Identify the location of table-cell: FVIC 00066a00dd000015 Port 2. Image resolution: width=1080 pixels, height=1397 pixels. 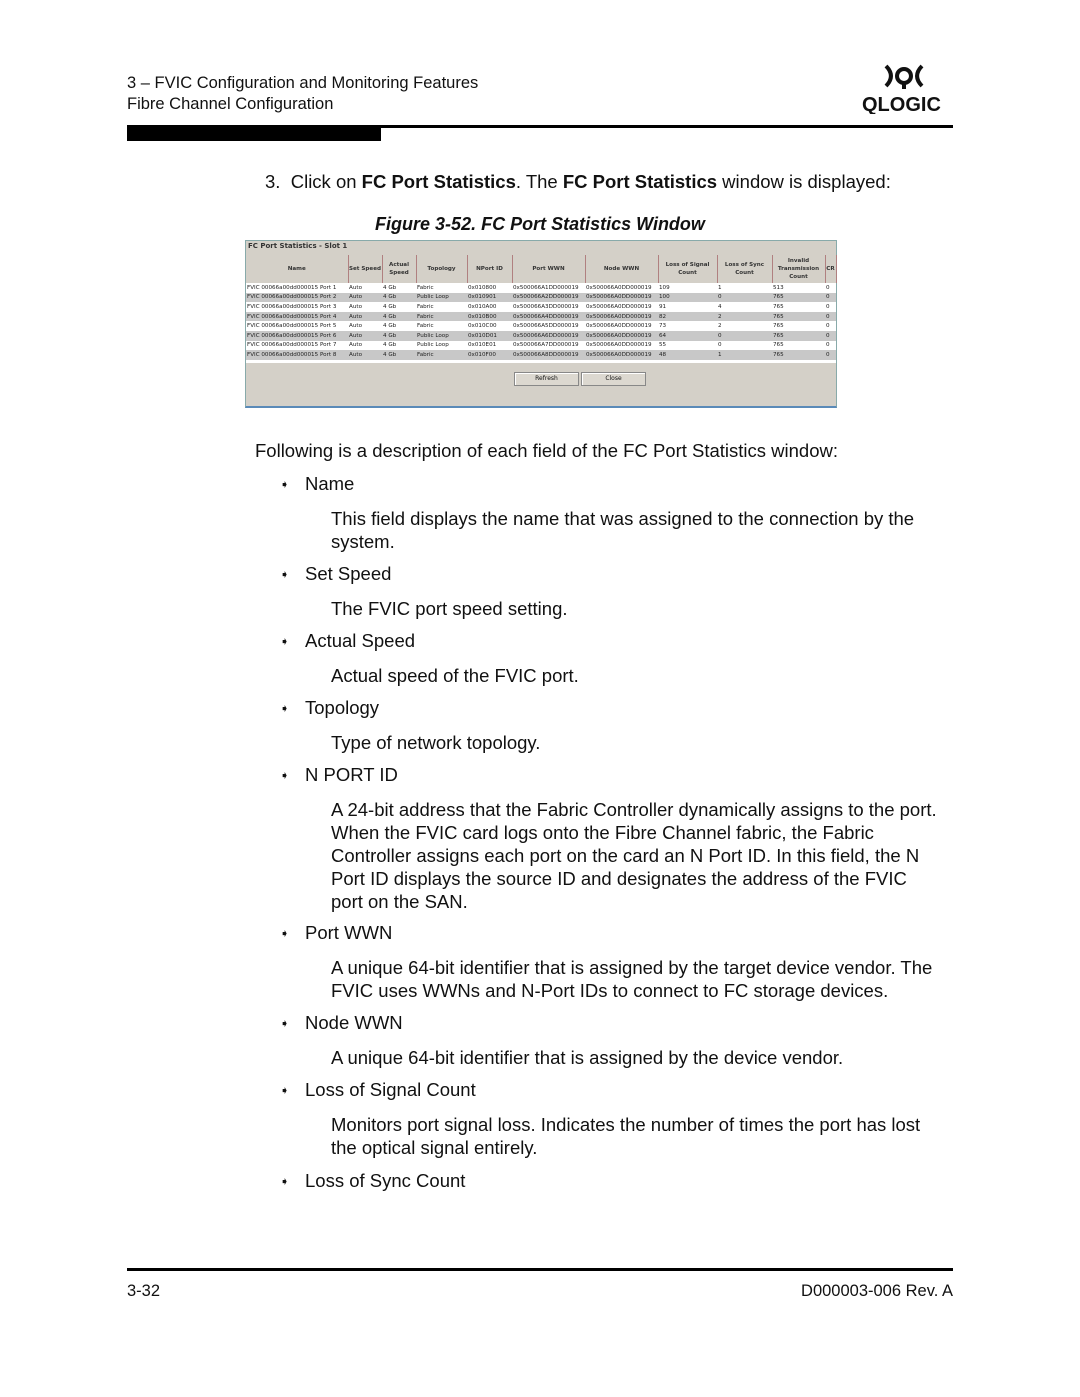
(297, 297).